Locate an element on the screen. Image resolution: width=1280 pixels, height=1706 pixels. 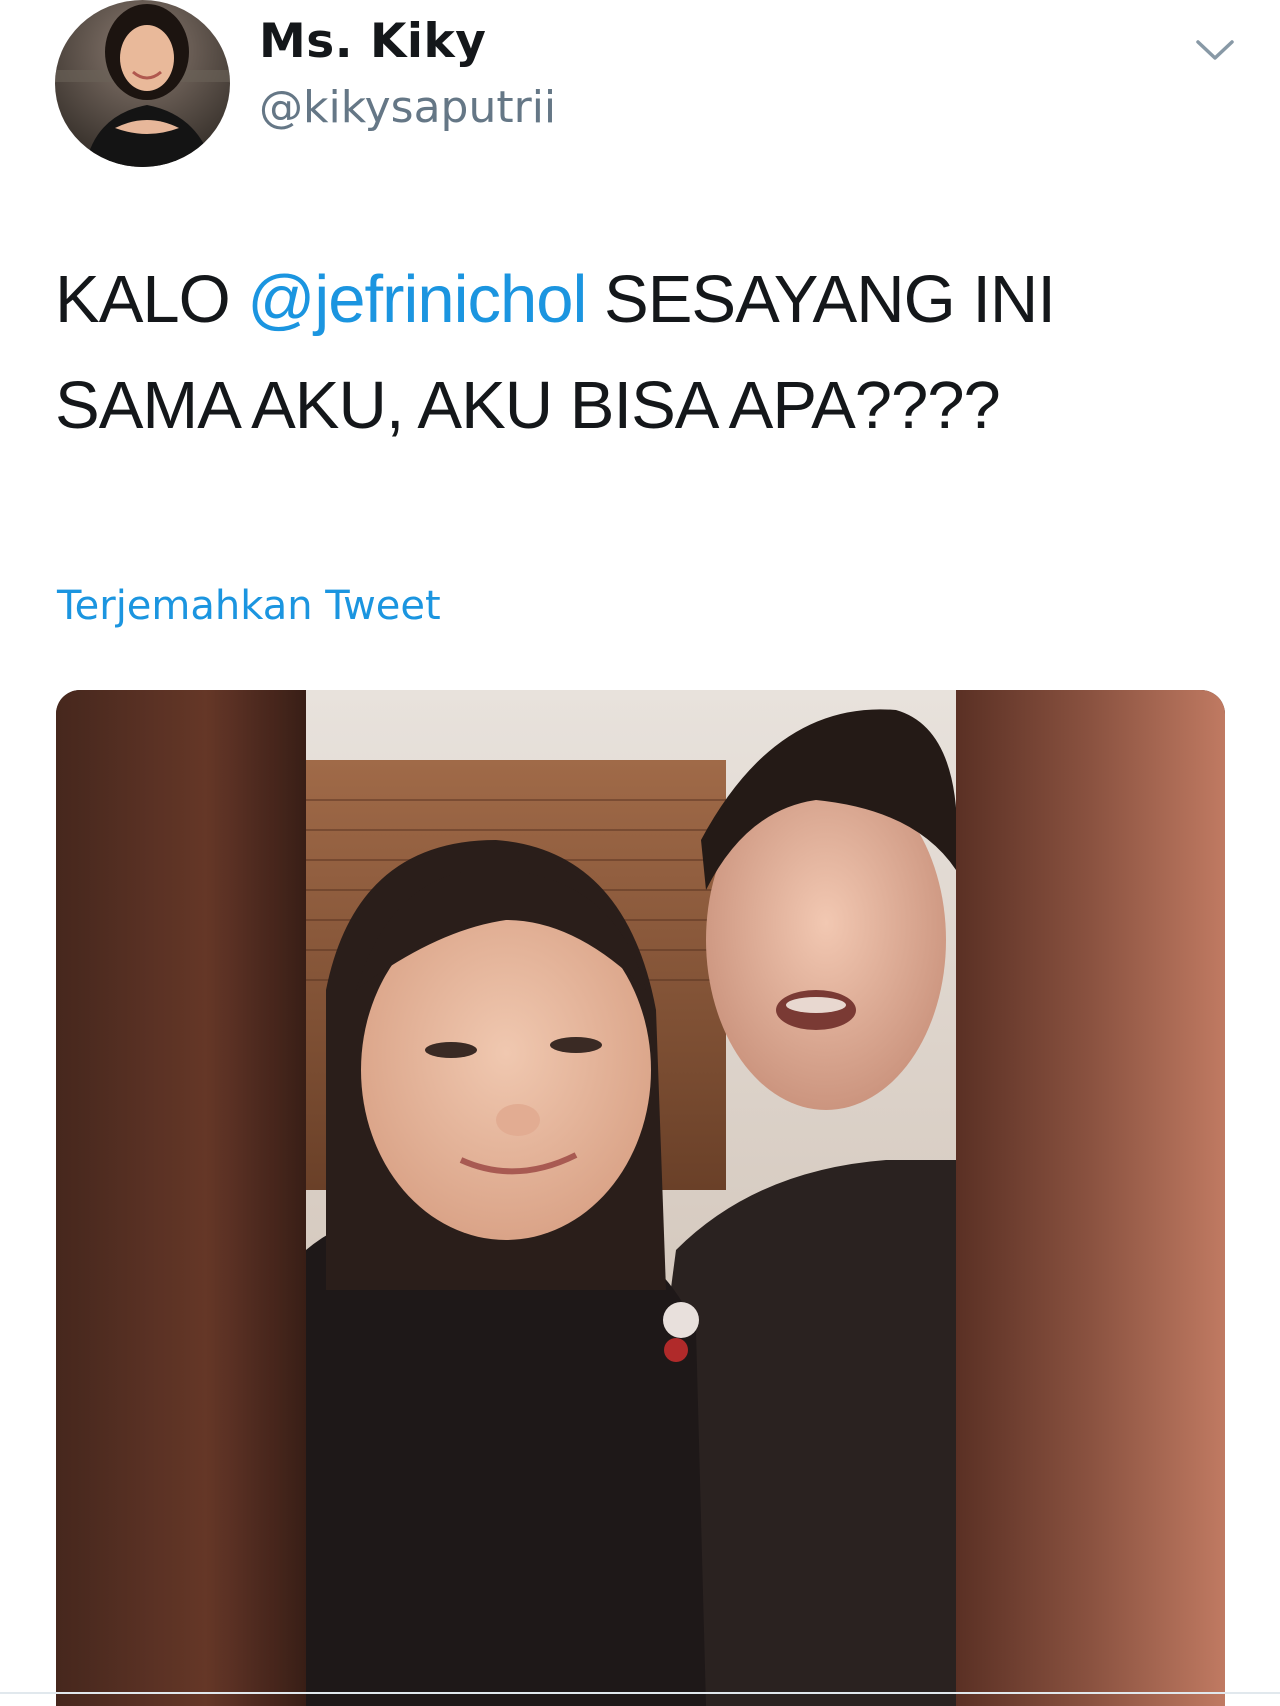
divider is located at coordinates (640, 1693).